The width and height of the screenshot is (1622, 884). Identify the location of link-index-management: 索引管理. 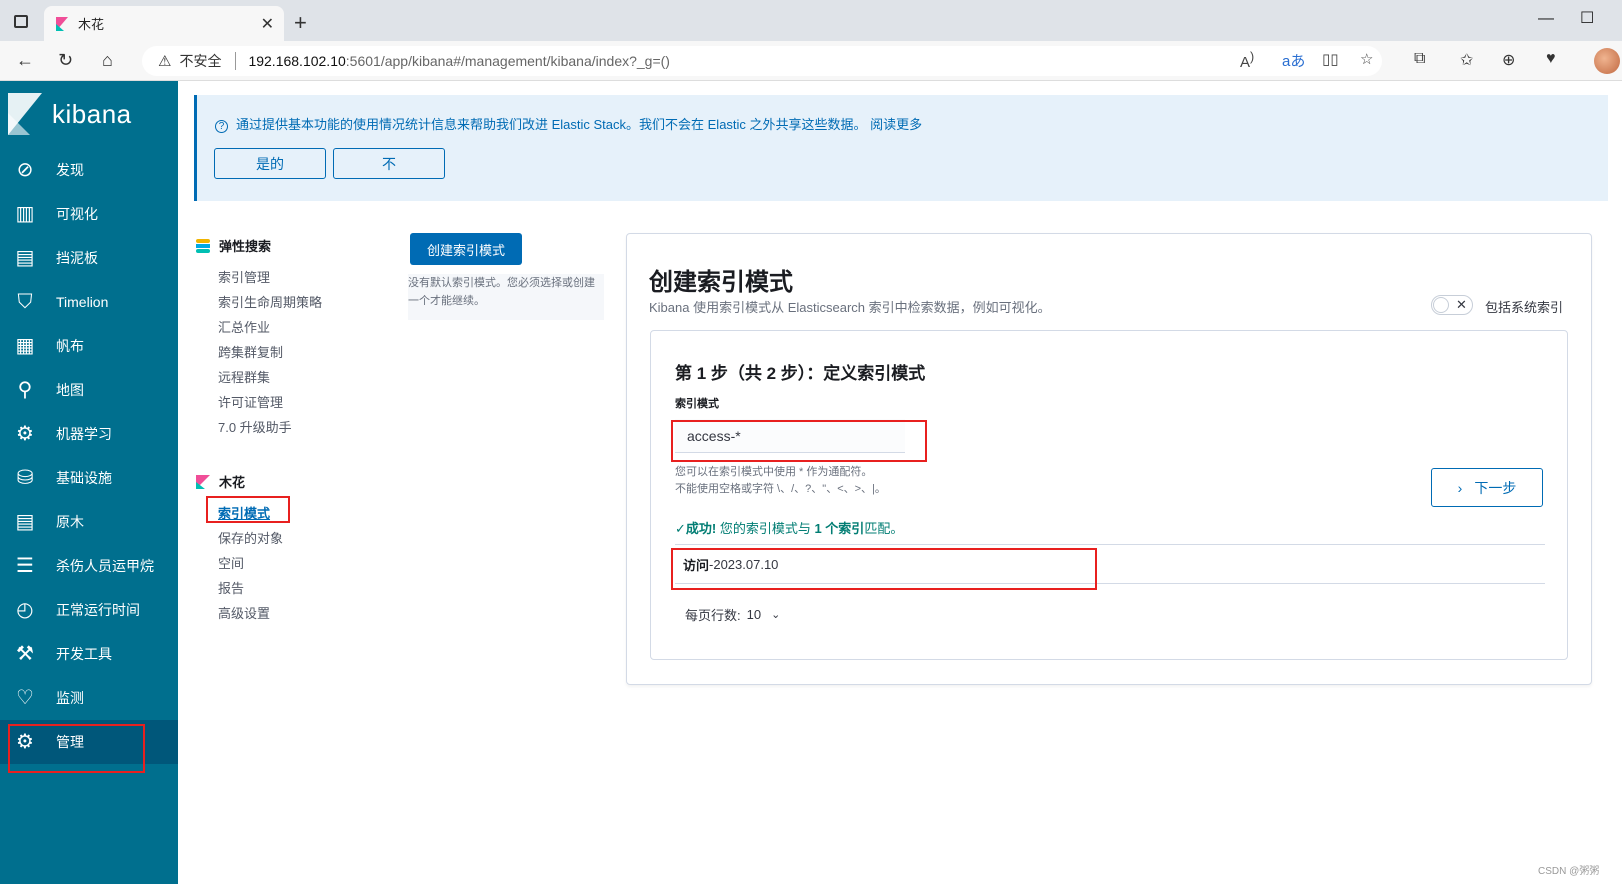
(244, 276).